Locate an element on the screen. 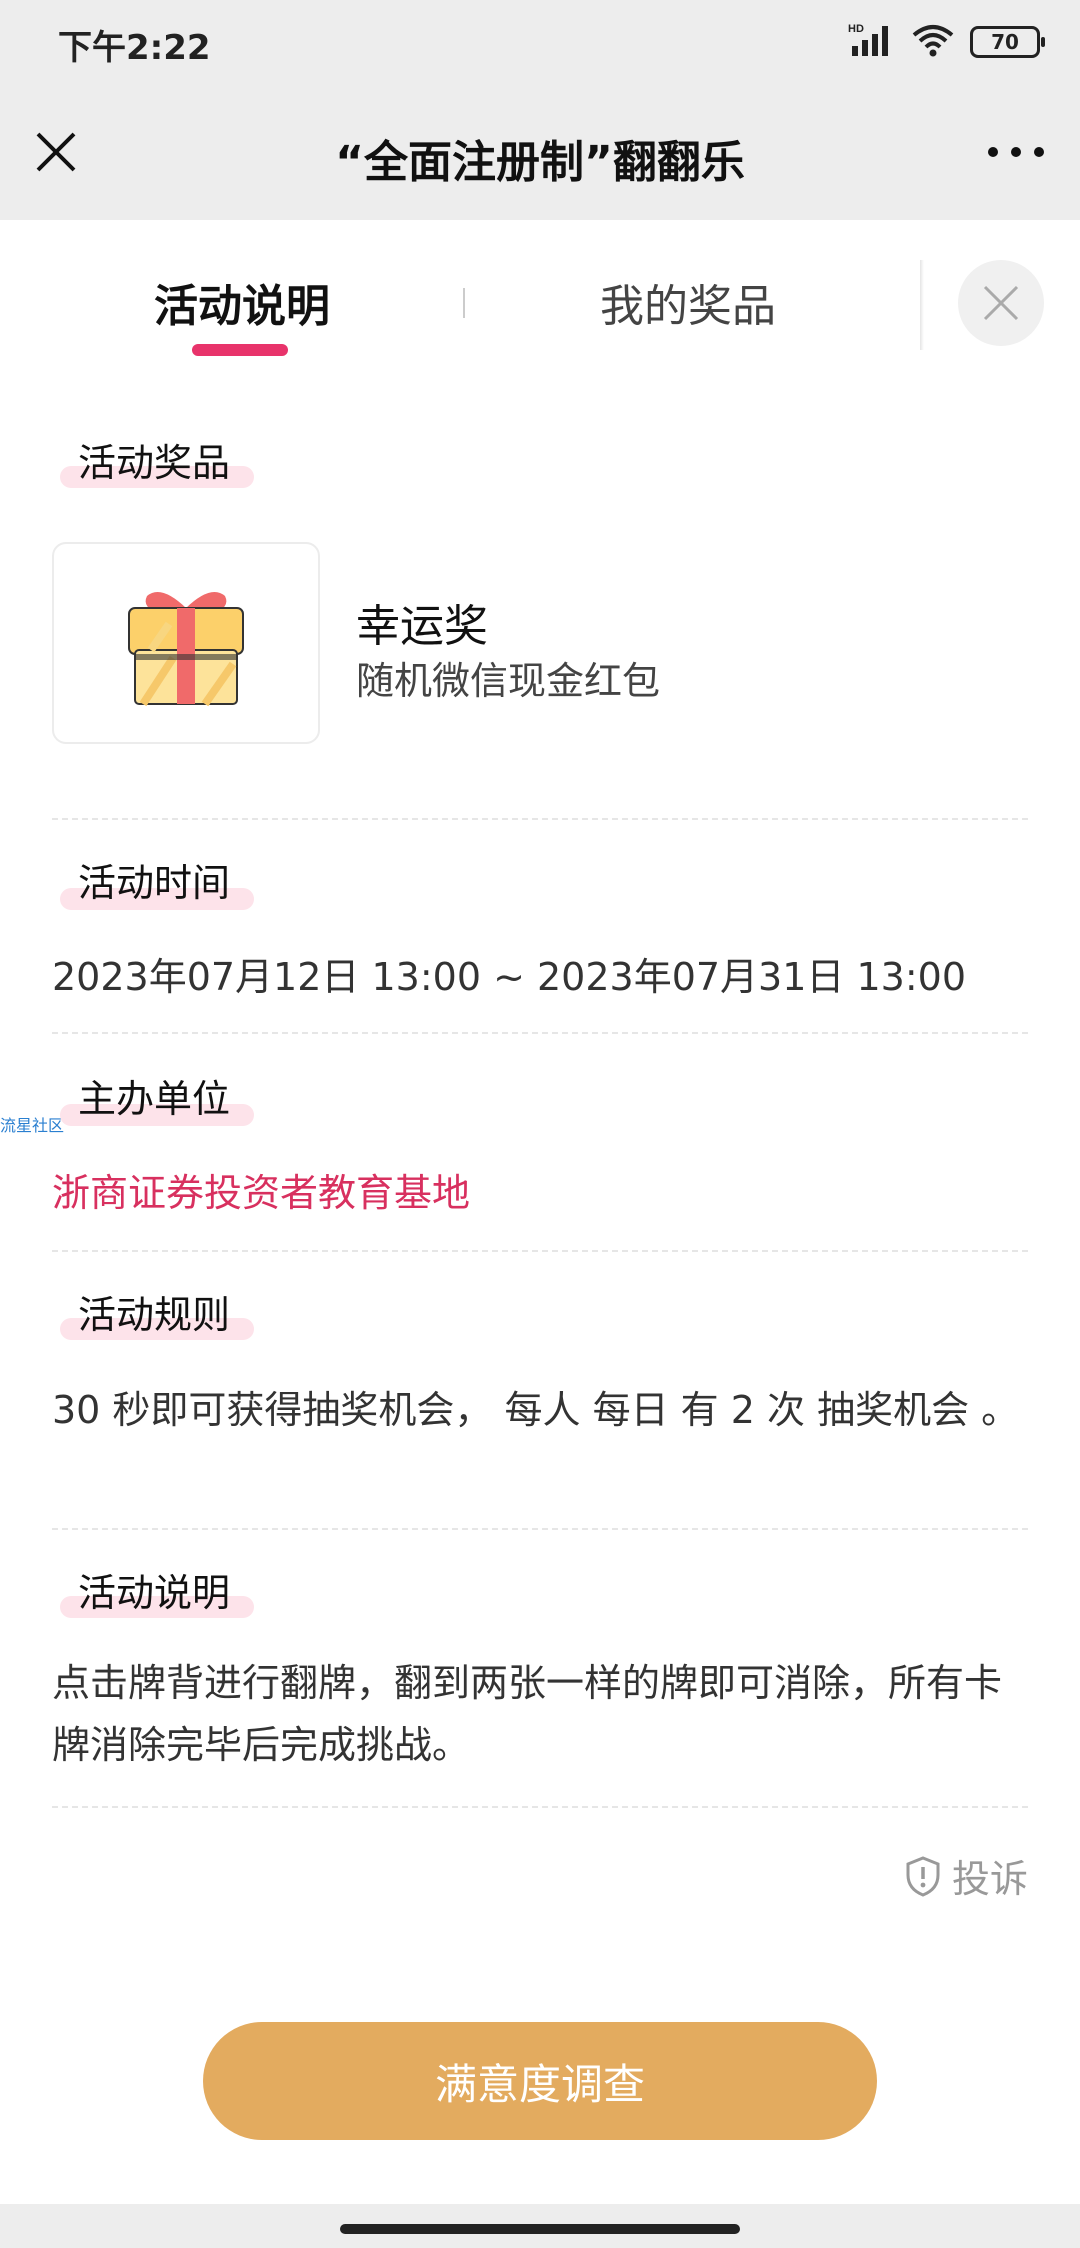  section-label-time: 活动时间 is located at coordinates (154, 883).